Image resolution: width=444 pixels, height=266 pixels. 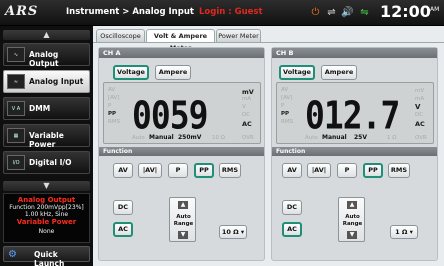 What do you see at coordinates (230, 232) in the screenshot?
I see `impedance-value: 10 Ω` at bounding box center [230, 232].